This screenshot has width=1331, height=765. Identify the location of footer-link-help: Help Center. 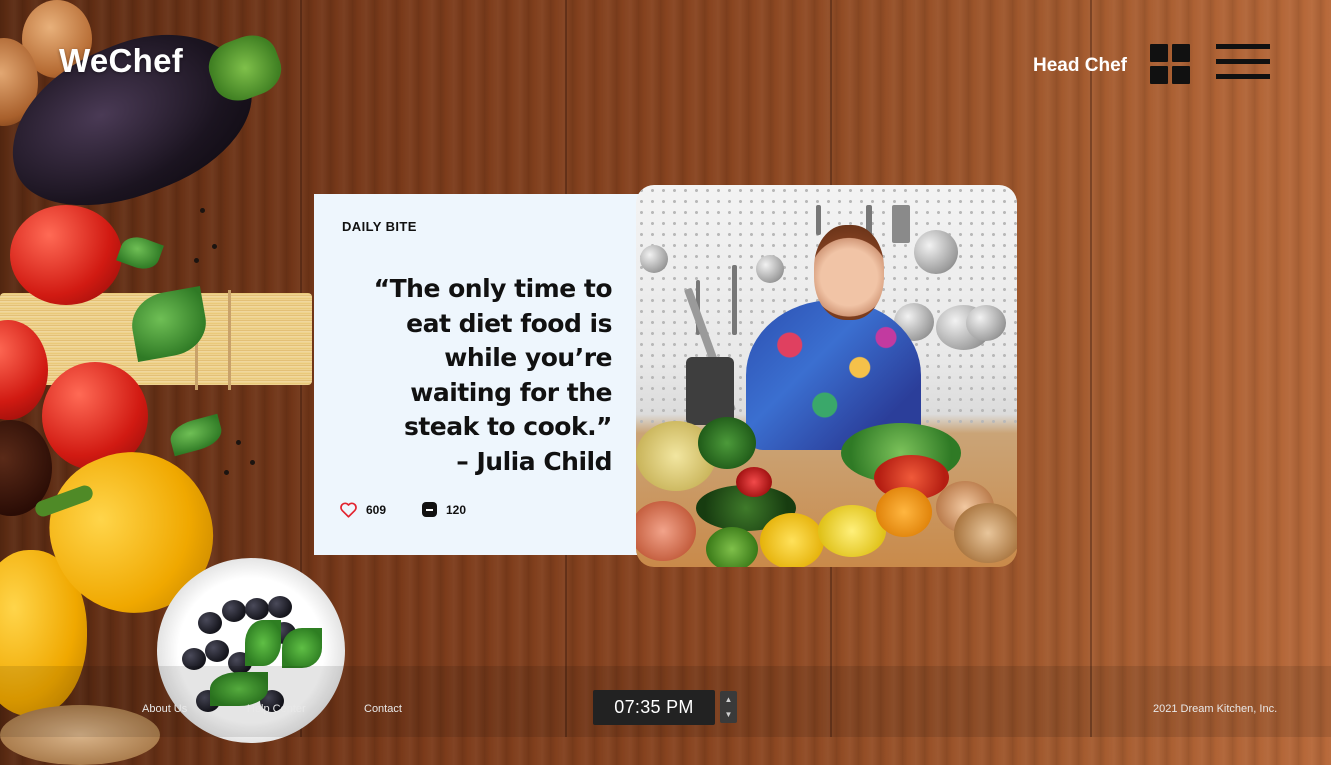
(276, 709).